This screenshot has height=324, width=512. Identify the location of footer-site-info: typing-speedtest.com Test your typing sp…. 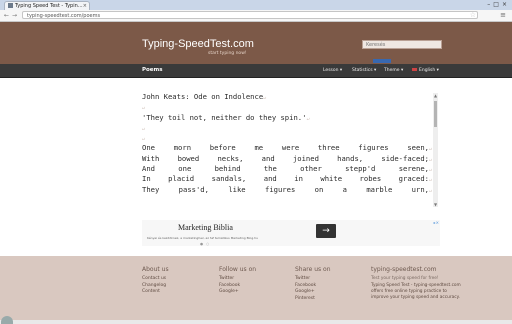
(416, 283).